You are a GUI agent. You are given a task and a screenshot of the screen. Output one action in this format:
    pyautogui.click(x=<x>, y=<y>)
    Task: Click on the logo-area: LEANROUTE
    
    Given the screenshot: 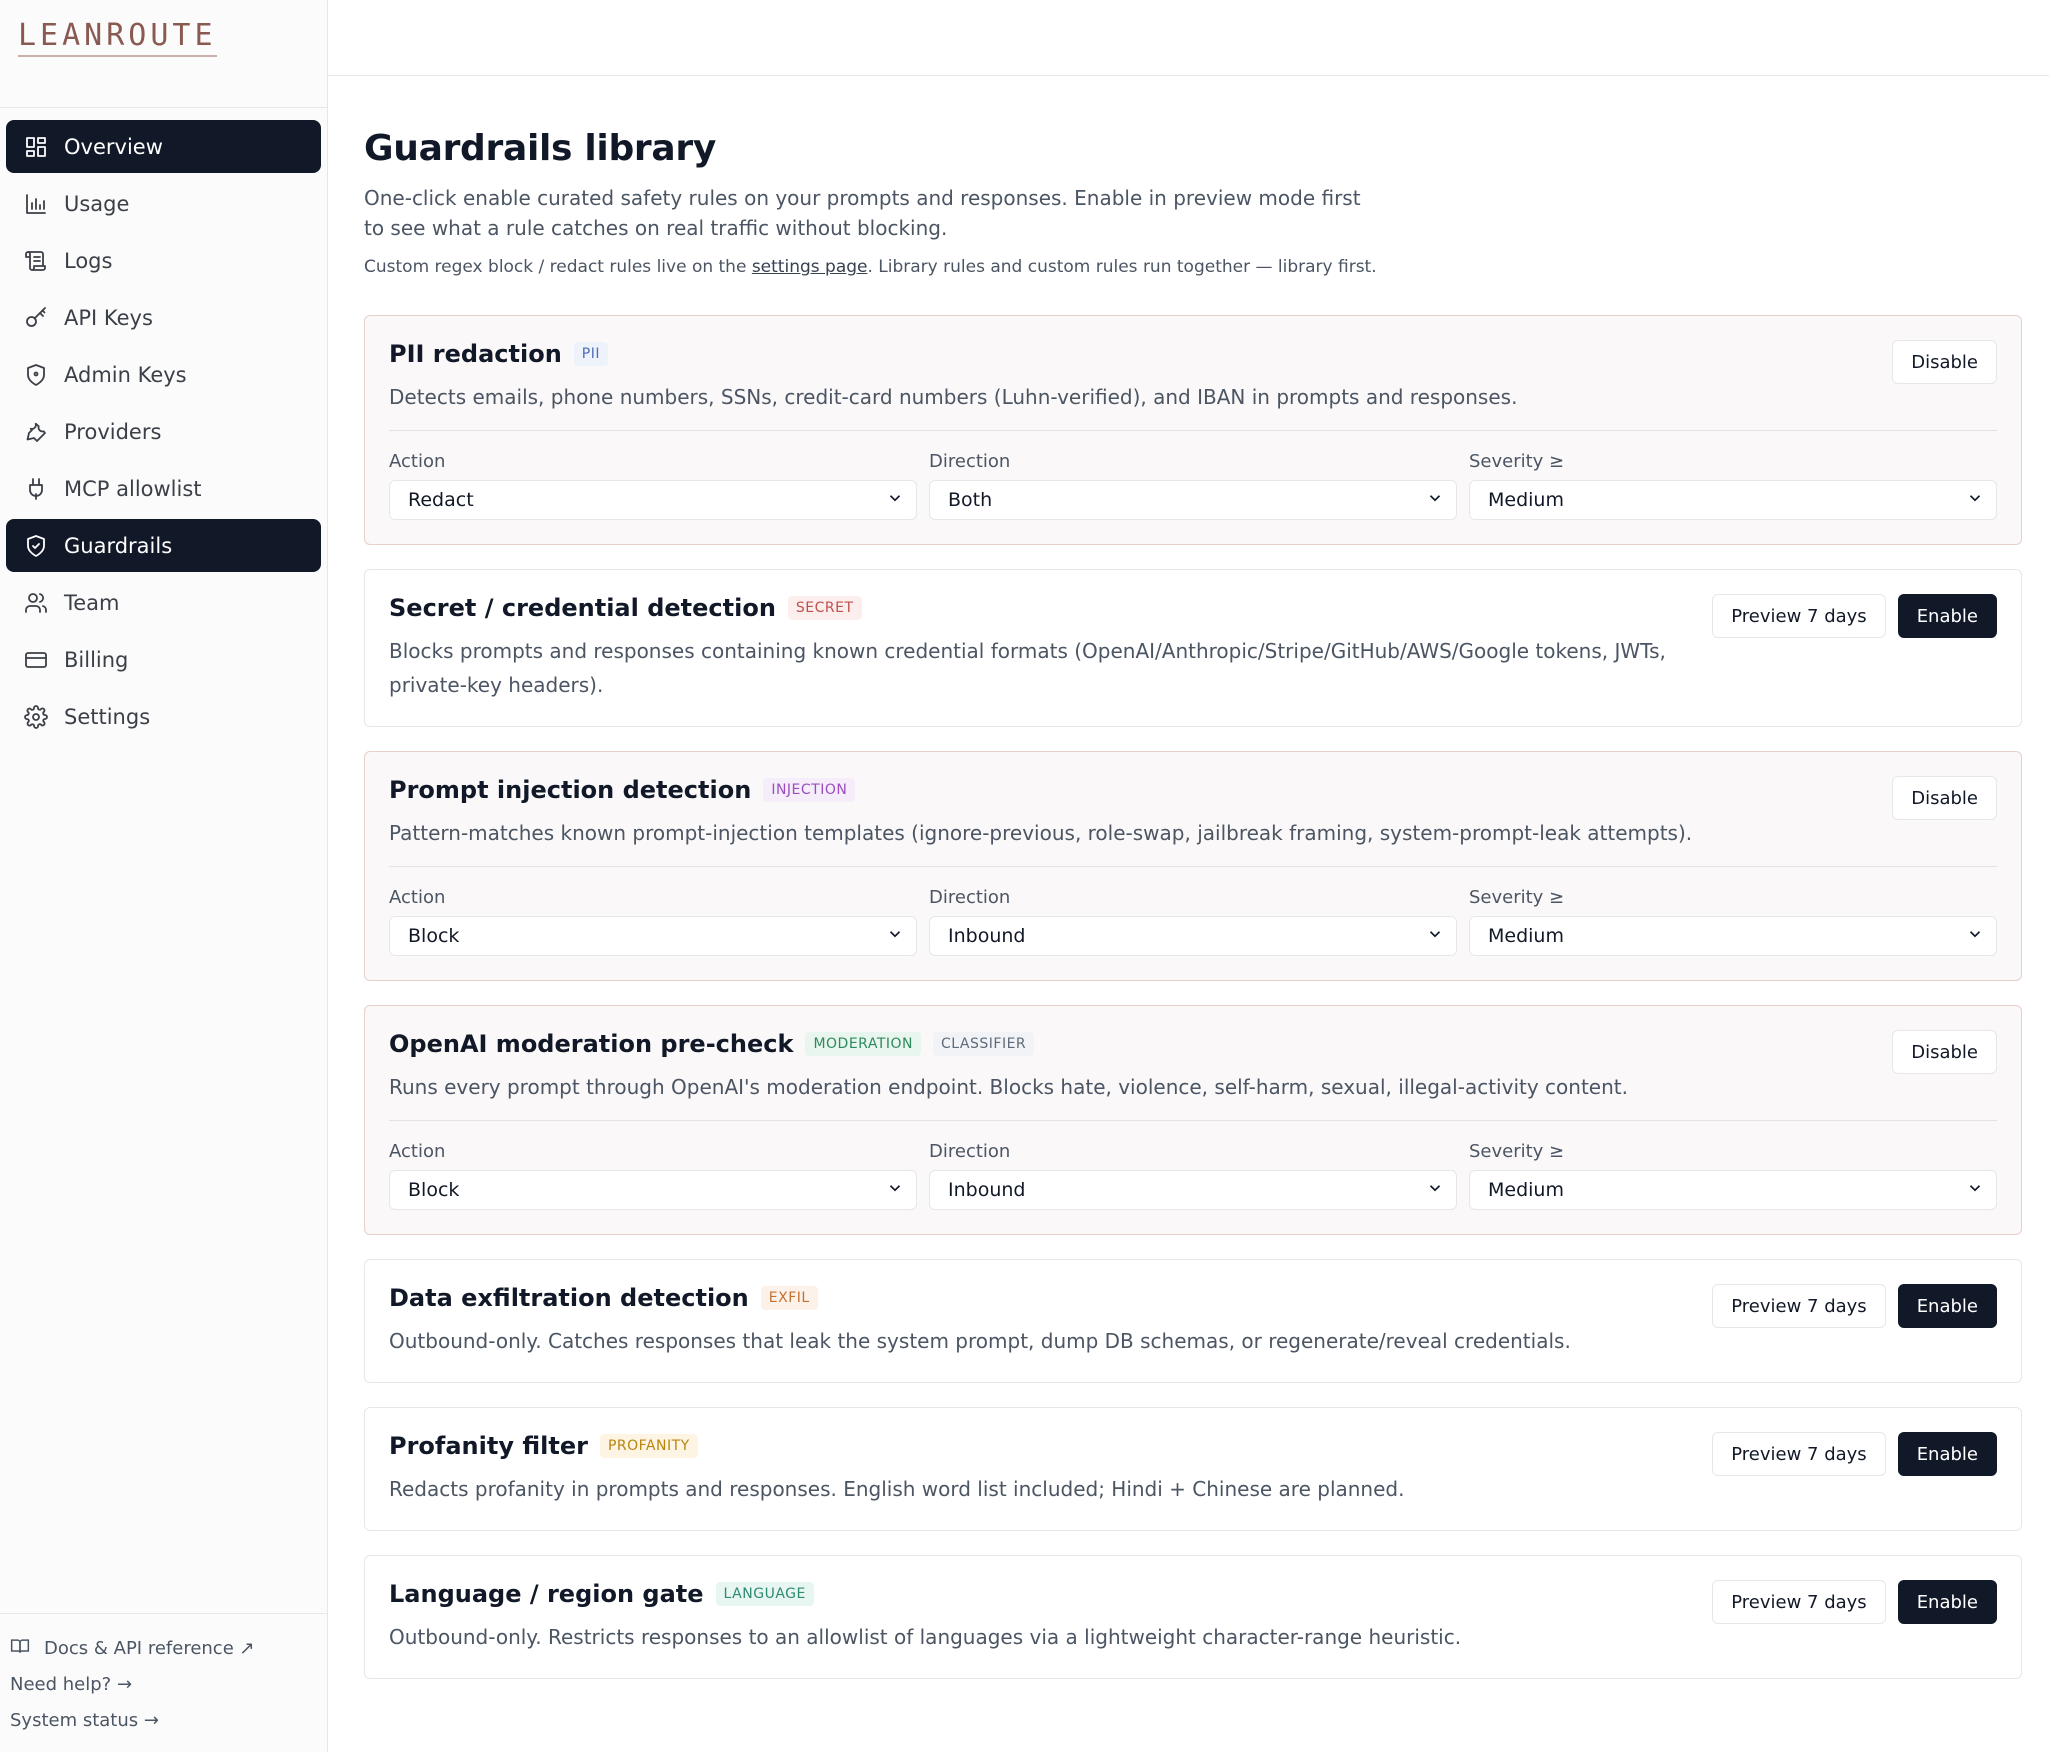 What is the action you would take?
    pyautogui.click(x=163, y=54)
    